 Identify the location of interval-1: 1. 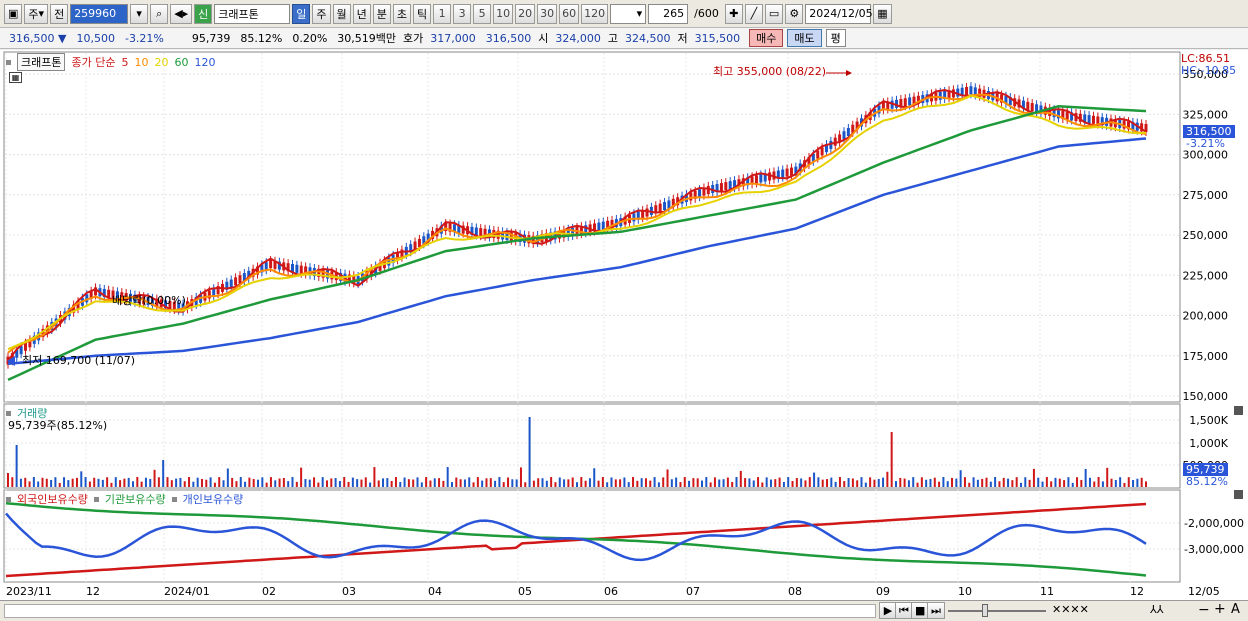
(442, 13).